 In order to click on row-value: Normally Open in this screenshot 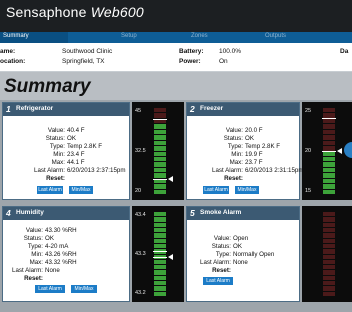, I will do `click(254, 254)`.